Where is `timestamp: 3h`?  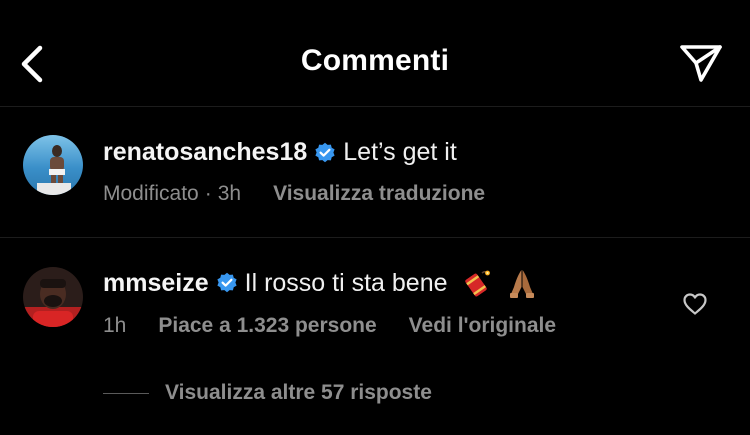 timestamp: 3h is located at coordinates (229, 193).